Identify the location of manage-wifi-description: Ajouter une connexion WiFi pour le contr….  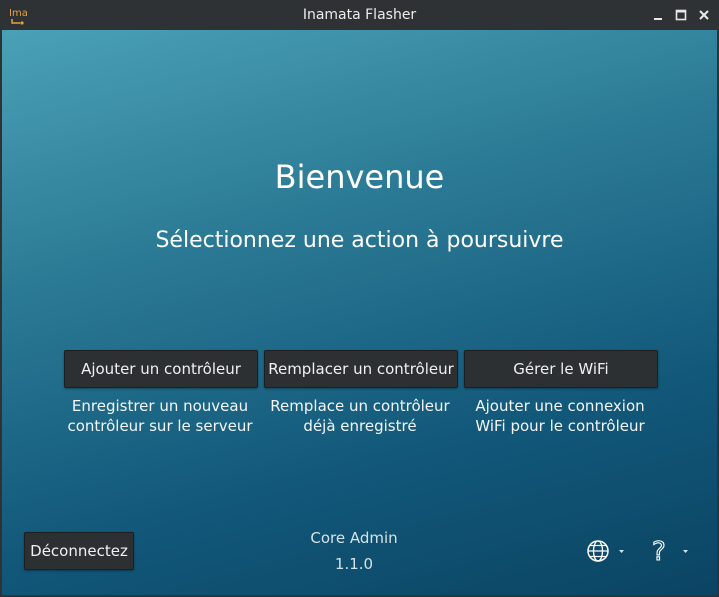
(560, 416).